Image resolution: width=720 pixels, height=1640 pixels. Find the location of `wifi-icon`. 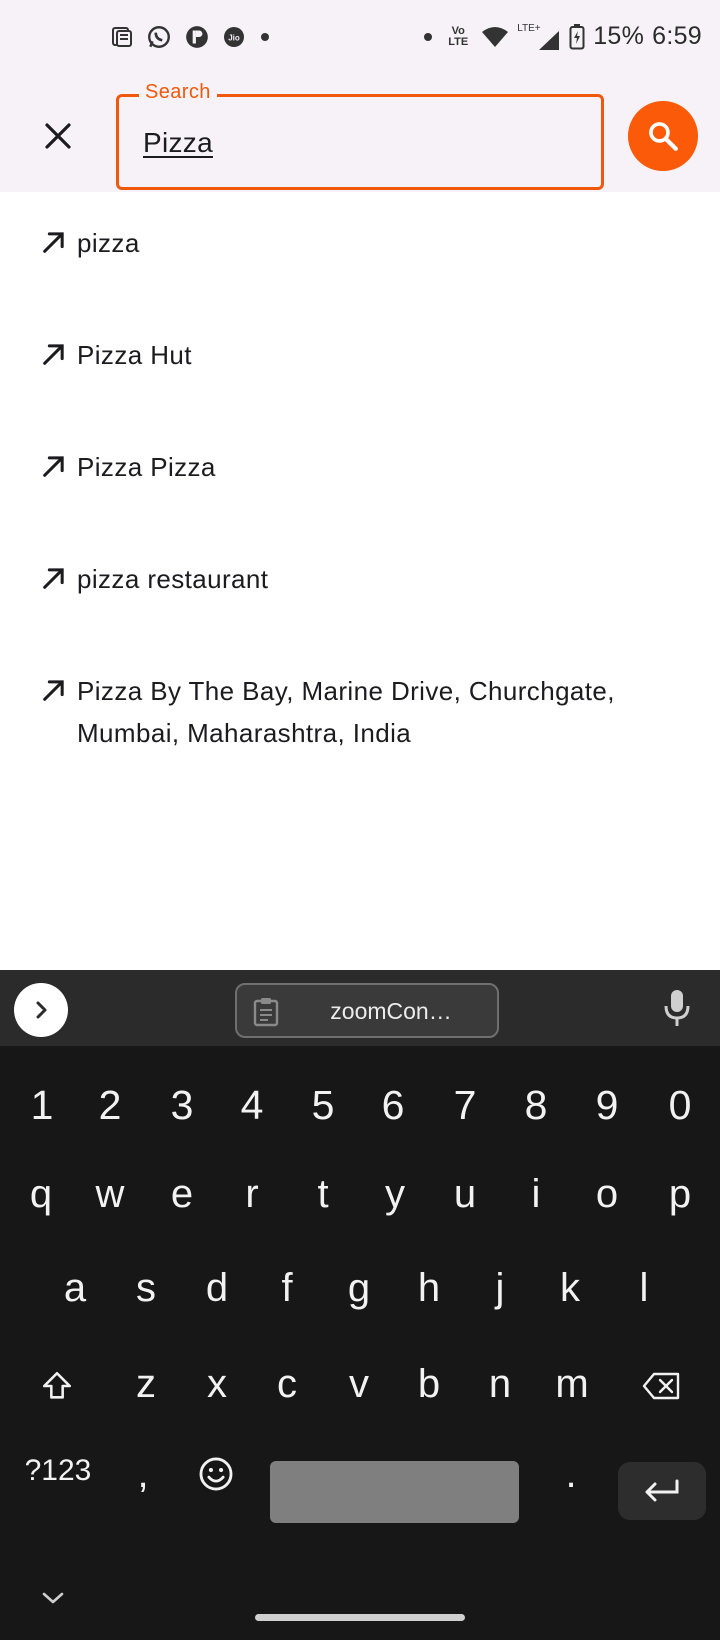

wifi-icon is located at coordinates (495, 37).